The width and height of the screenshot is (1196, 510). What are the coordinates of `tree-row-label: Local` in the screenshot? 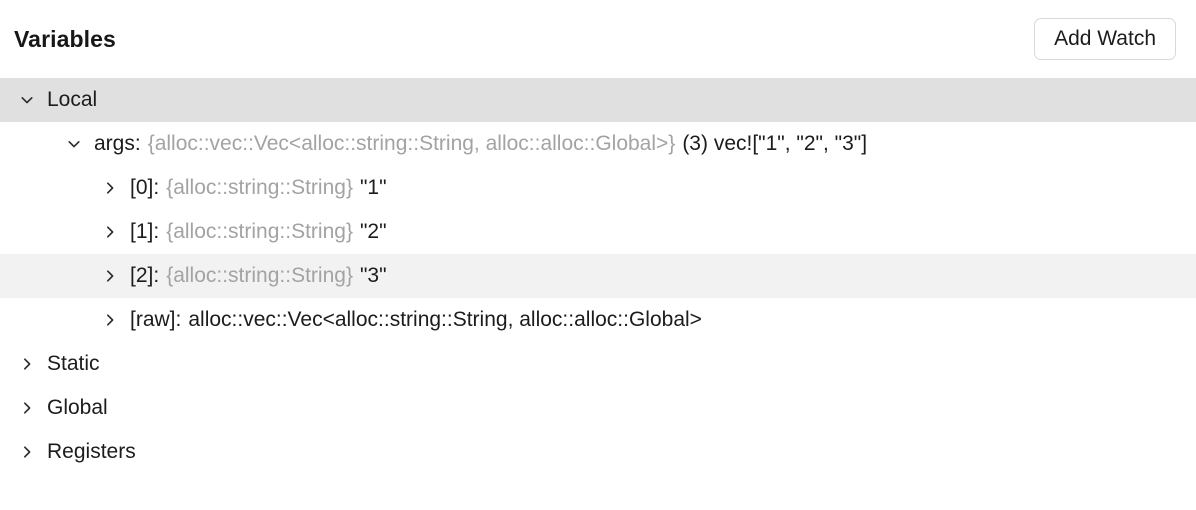 It's located at (72, 99).